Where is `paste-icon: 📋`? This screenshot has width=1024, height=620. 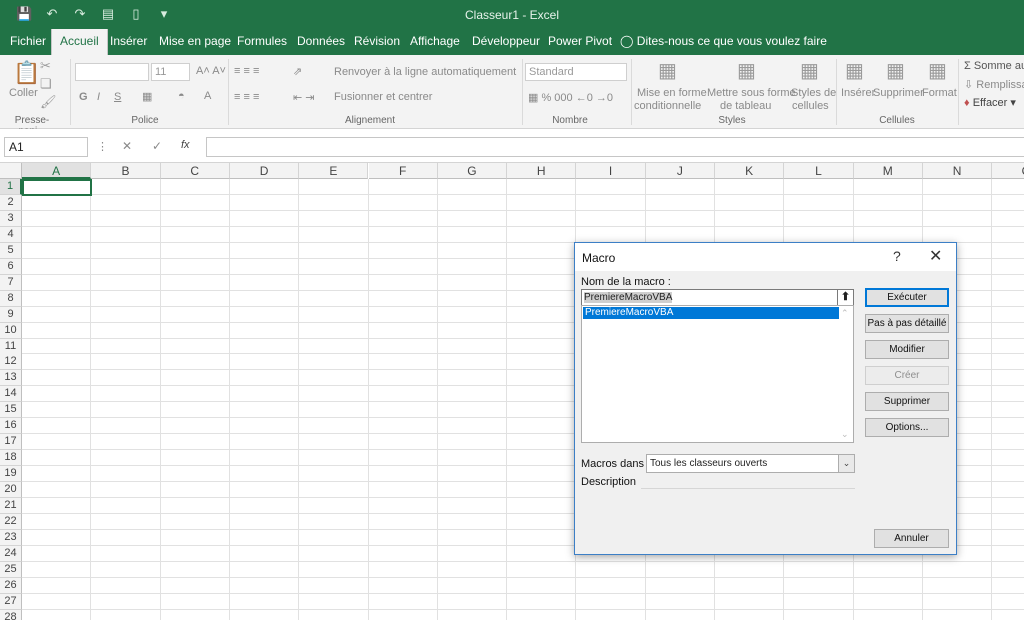 paste-icon: 📋 is located at coordinates (26, 73).